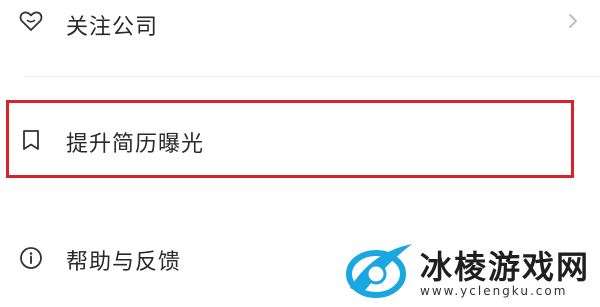  Describe the element at coordinates (124, 262) in the screenshot. I see `menu-item-label: 帮助与反馈` at that location.